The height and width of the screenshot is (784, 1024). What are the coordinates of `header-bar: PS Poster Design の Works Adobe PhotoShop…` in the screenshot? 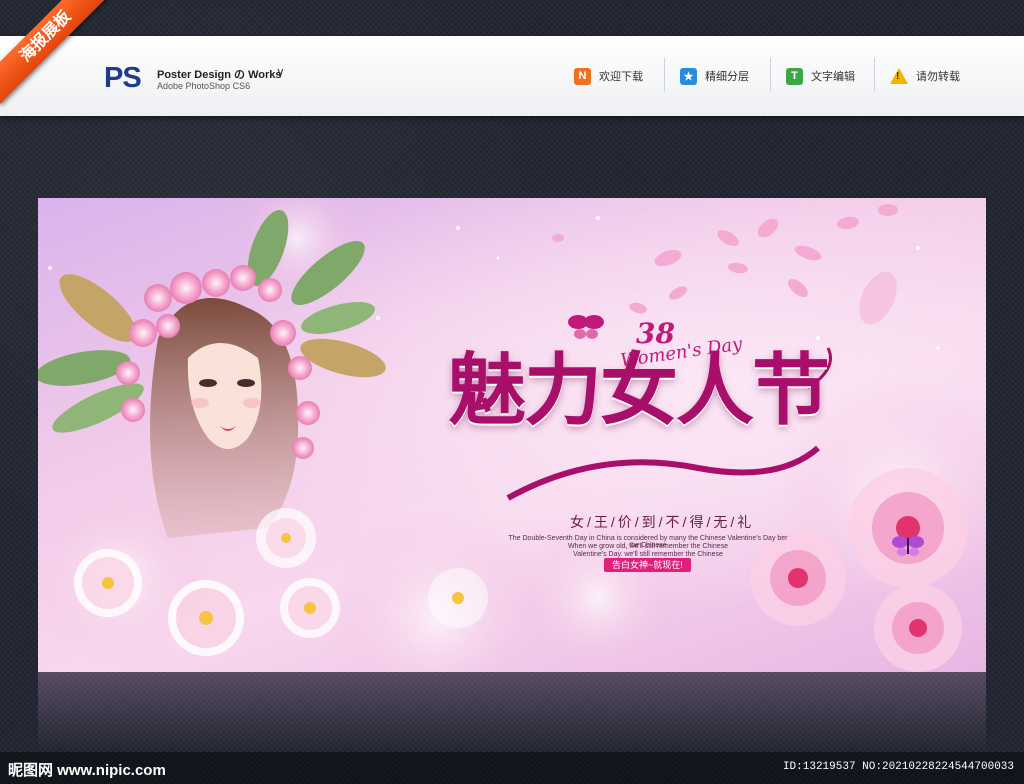 It's located at (512, 76).